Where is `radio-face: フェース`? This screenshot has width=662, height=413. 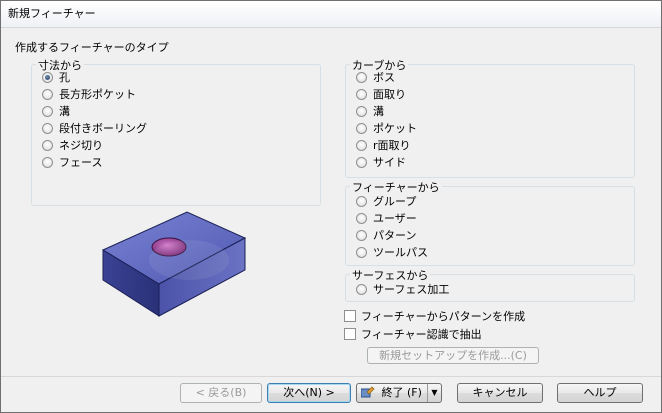
radio-face: フェース is located at coordinates (72, 162).